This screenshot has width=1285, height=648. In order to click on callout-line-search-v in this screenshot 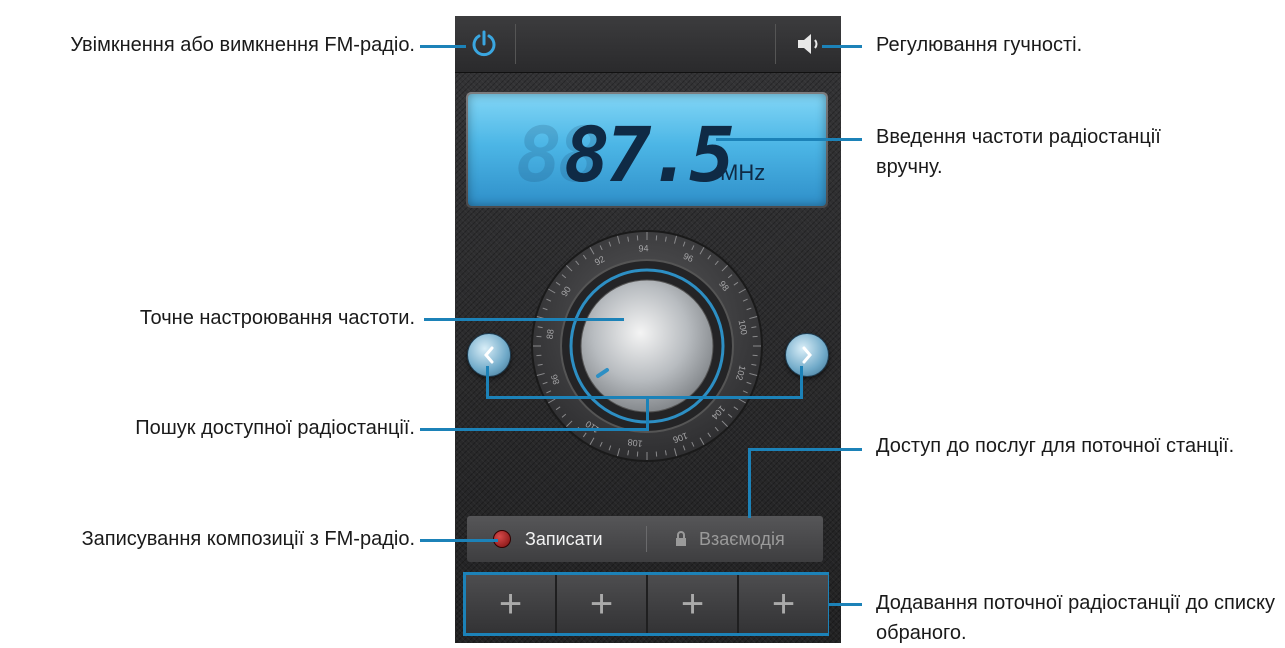, I will do `click(647, 413)`.